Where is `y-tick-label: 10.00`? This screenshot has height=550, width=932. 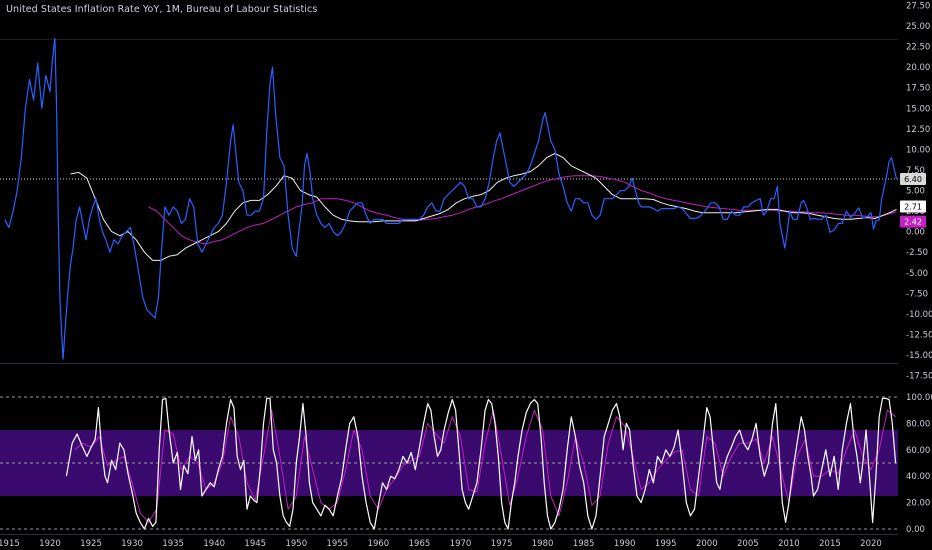
y-tick-label: 10.00 is located at coordinates (918, 150).